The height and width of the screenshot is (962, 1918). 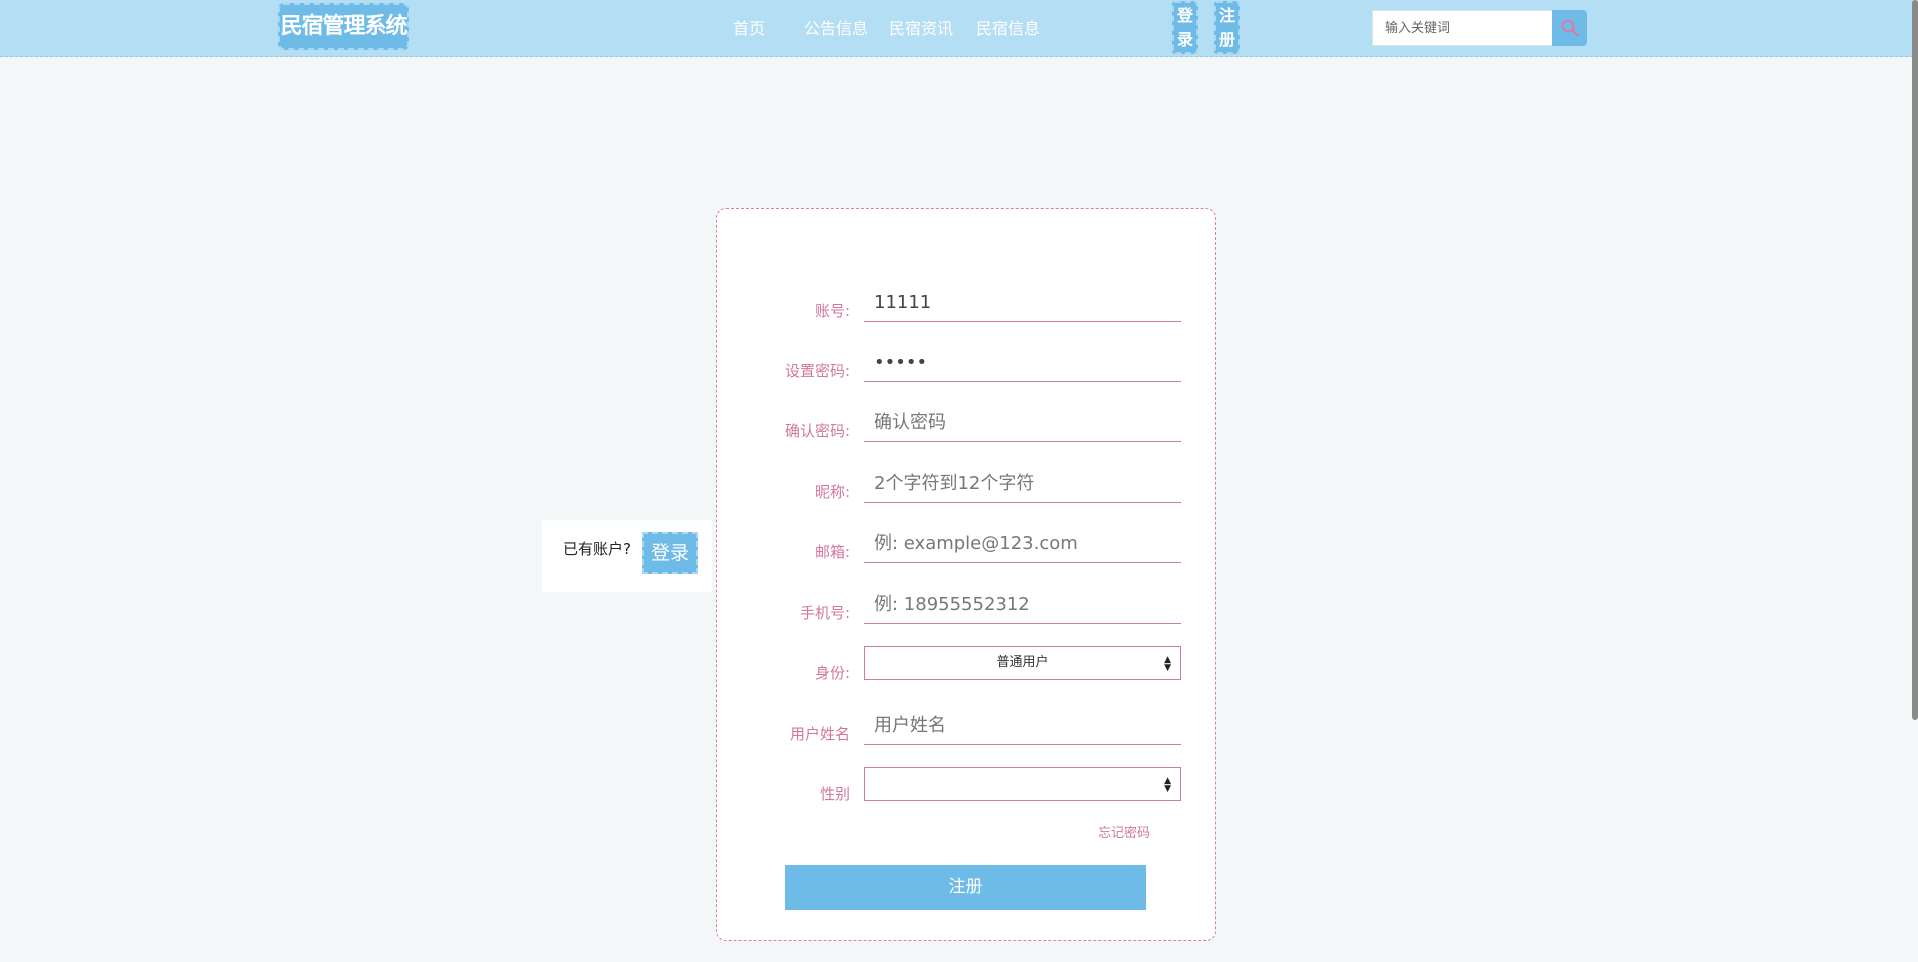 I want to click on role-select: 普通用户 ▲ ▼, so click(x=1022, y=663).